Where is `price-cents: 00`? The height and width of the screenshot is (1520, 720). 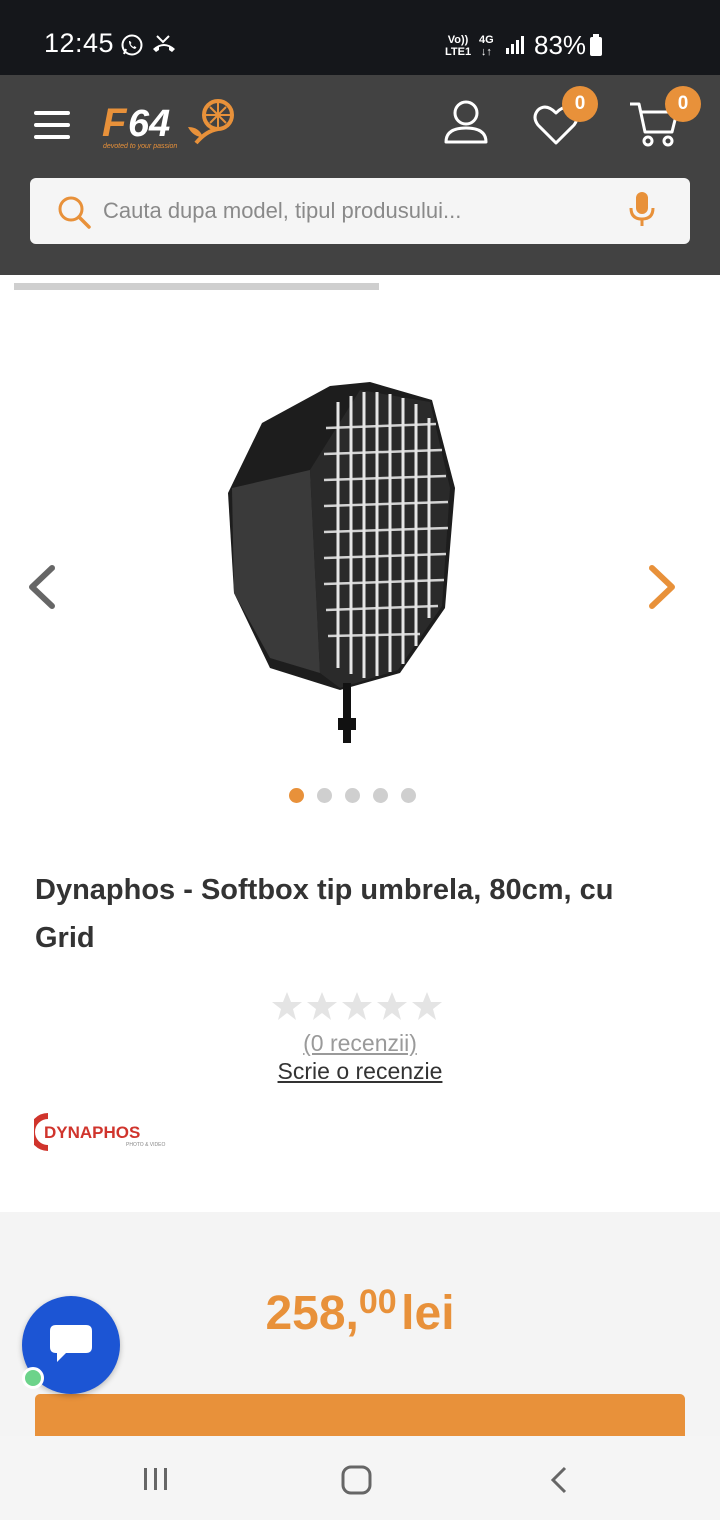
price-cents: 00 is located at coordinates (377, 1302).